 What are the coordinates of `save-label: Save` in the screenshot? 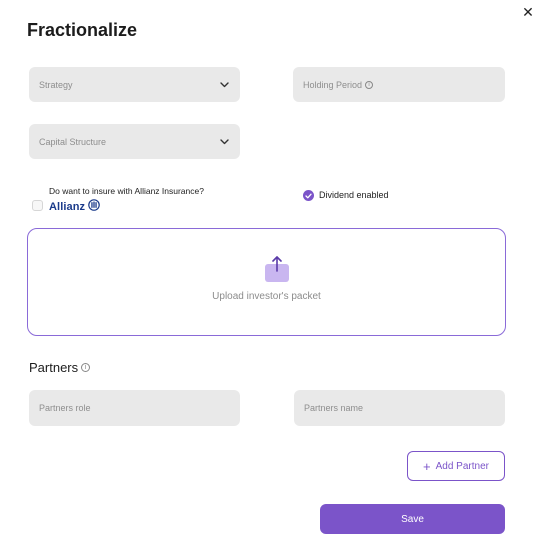 It's located at (412, 519).